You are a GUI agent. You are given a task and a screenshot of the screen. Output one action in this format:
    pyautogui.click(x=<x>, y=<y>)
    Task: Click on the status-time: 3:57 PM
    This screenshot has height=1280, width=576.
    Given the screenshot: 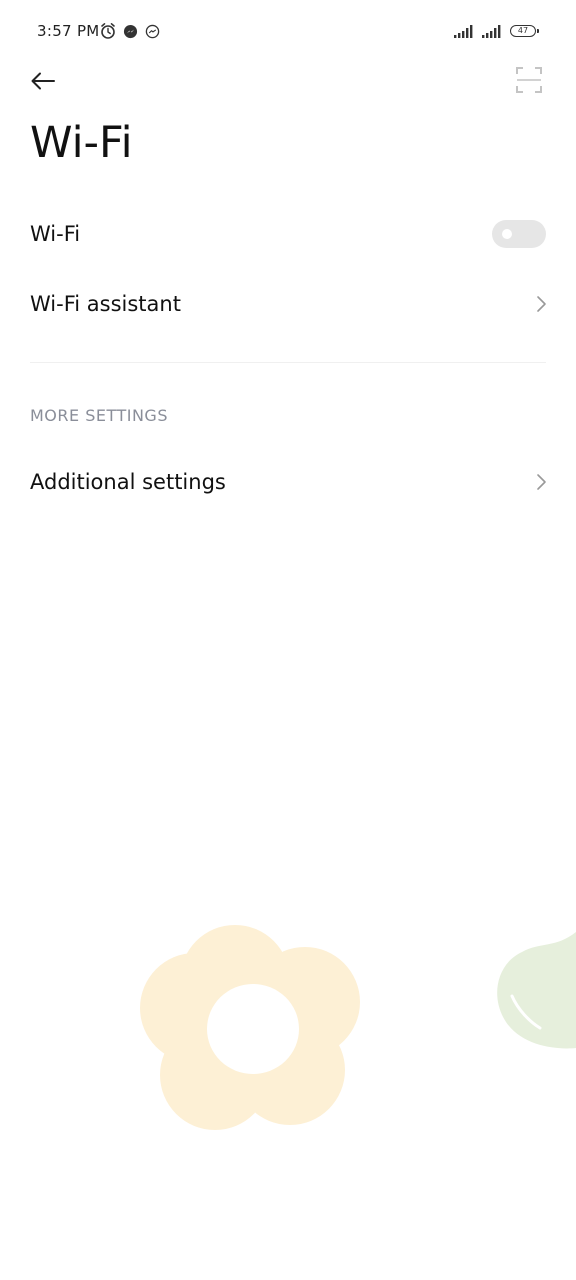 What is the action you would take?
    pyautogui.click(x=68, y=31)
    